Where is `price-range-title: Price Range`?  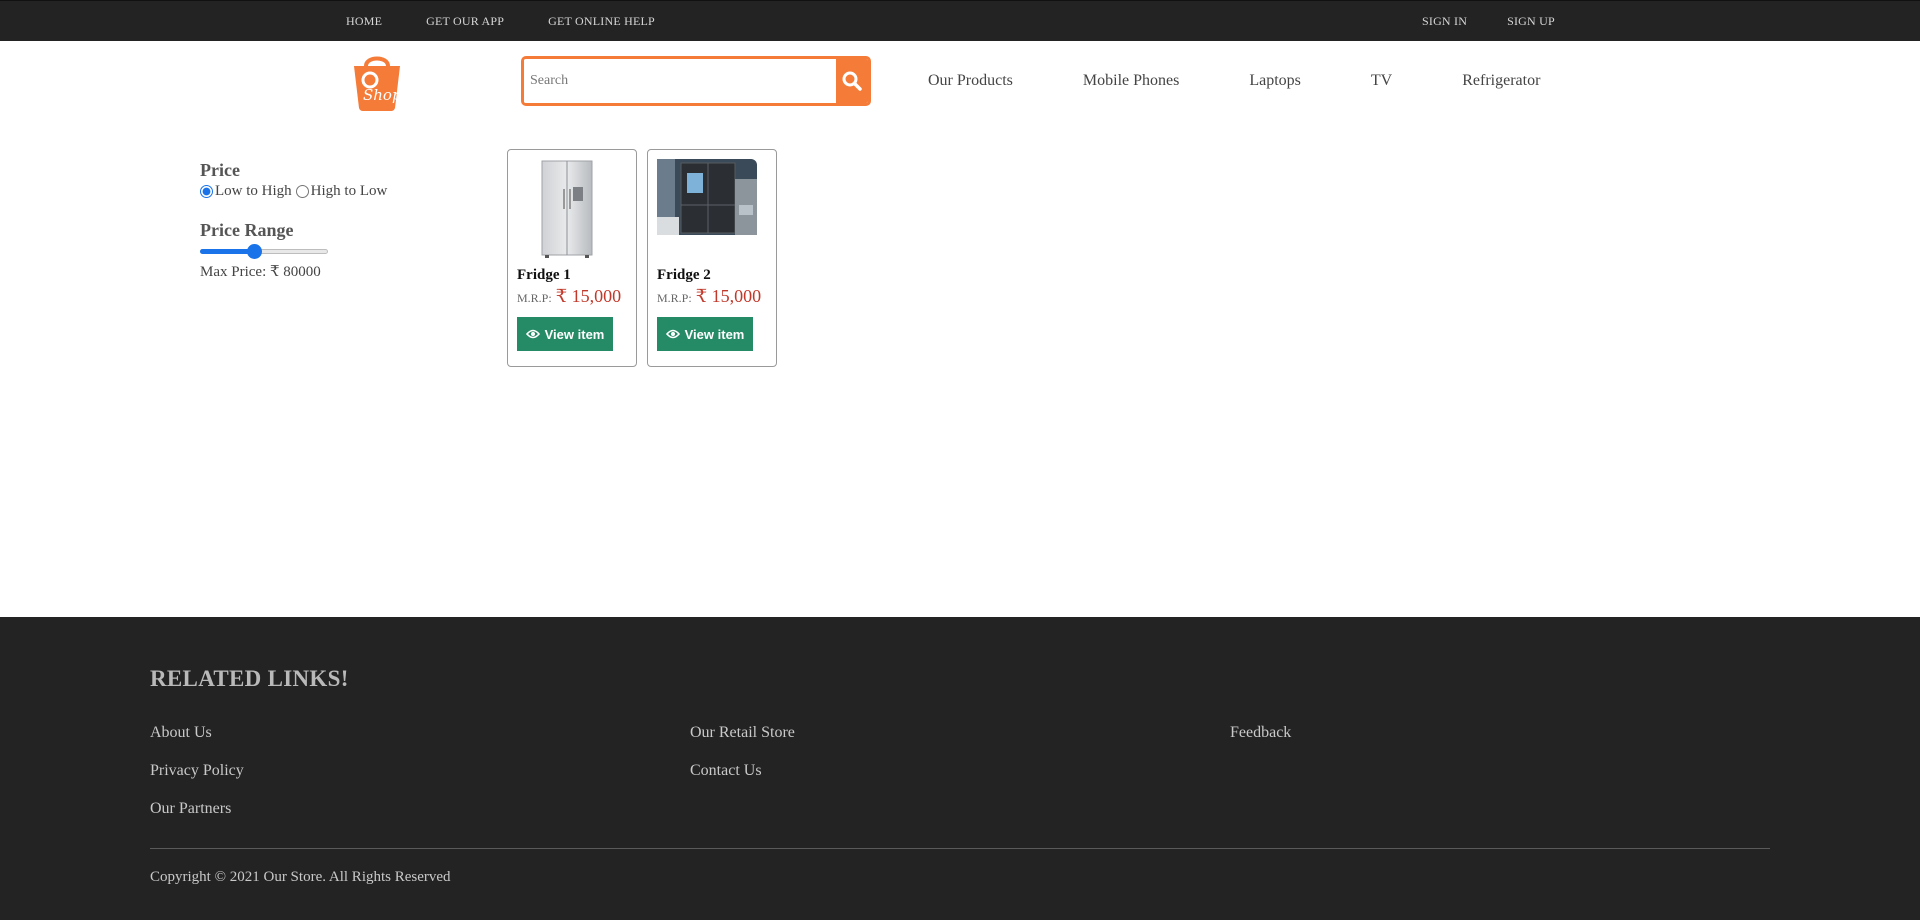
price-range-title: Price Range is located at coordinates (247, 230).